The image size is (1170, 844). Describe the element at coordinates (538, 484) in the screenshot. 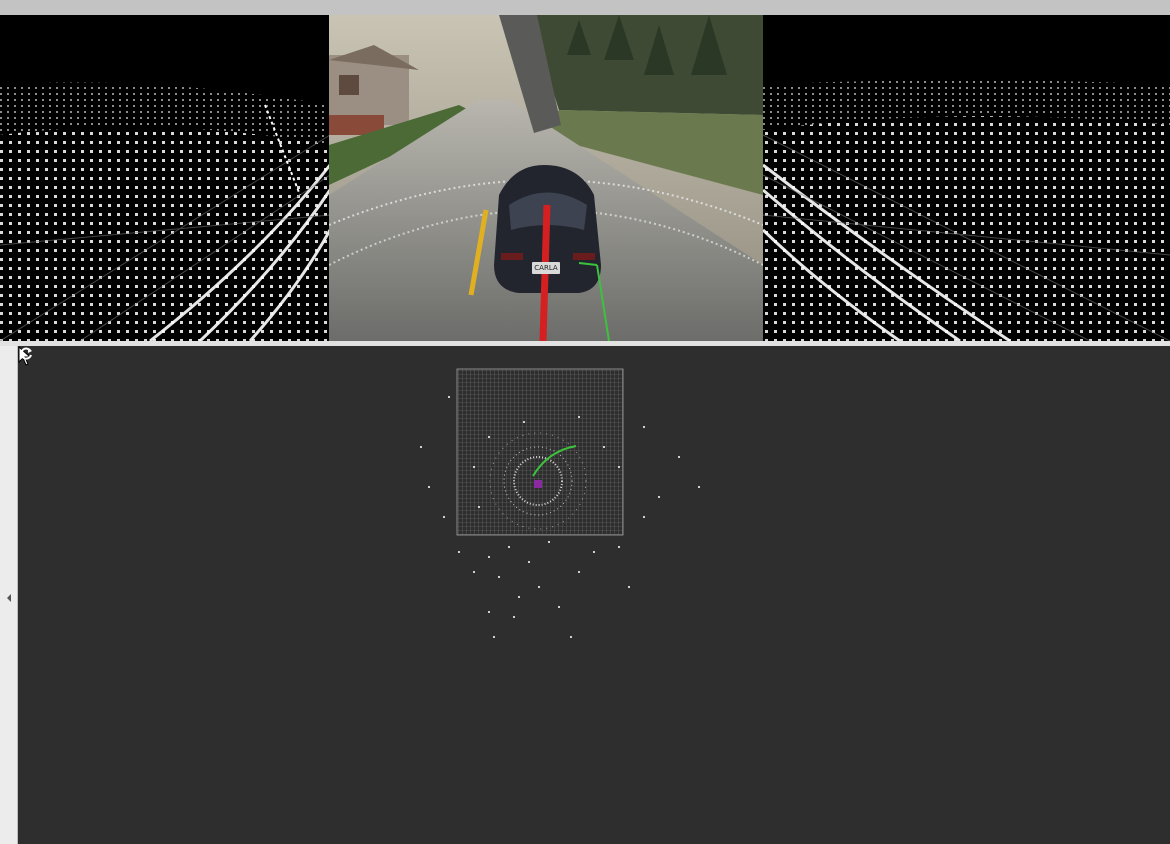

I see `ego-vehicle-marker` at that location.